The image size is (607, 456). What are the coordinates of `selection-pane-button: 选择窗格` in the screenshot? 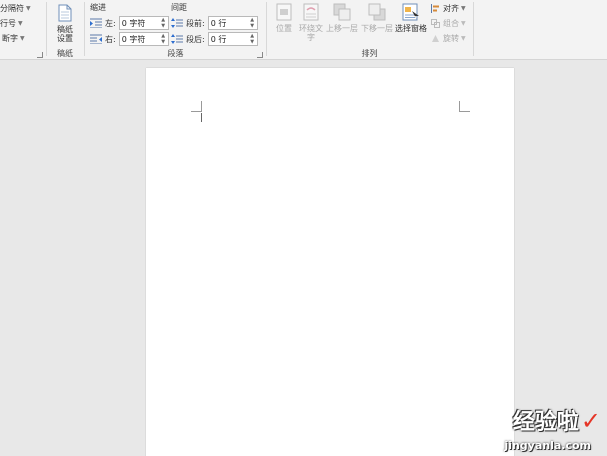 It's located at (411, 18).